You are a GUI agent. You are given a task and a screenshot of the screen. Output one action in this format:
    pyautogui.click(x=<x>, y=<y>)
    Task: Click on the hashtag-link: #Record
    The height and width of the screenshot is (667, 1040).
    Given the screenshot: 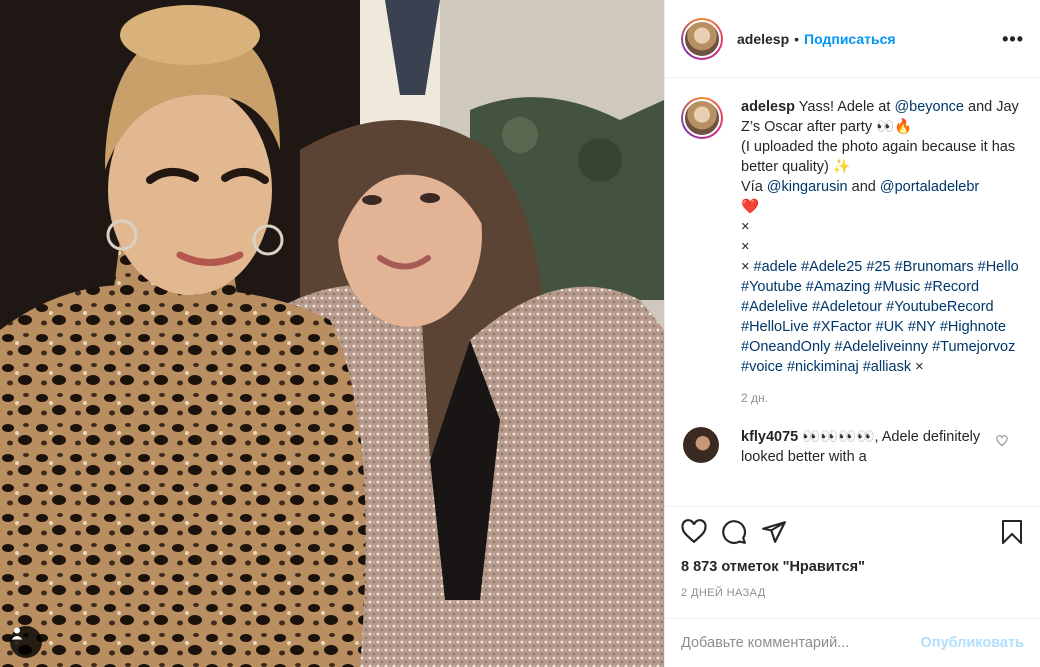 What is the action you would take?
    pyautogui.click(x=951, y=287)
    